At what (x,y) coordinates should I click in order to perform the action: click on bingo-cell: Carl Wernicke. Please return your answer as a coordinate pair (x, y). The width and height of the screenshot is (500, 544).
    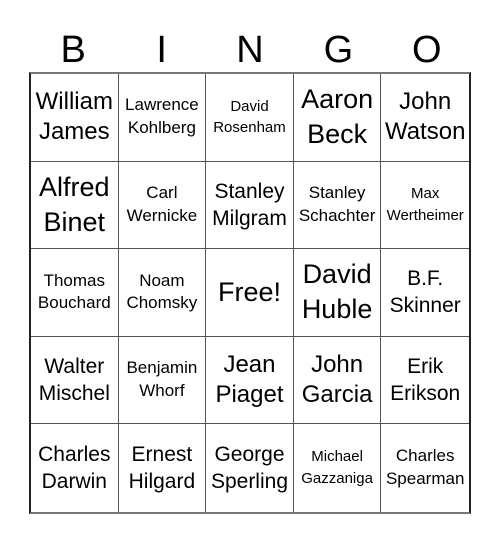
    Looking at the image, I should click on (162, 205).